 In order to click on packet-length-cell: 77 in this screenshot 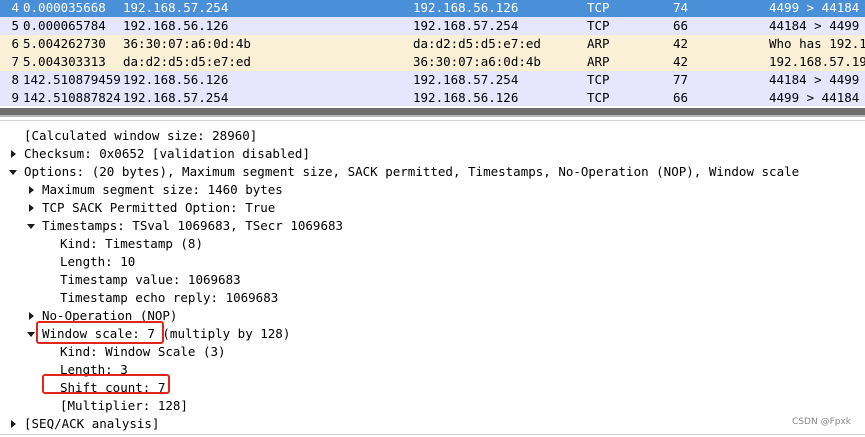, I will do `click(681, 79)`.